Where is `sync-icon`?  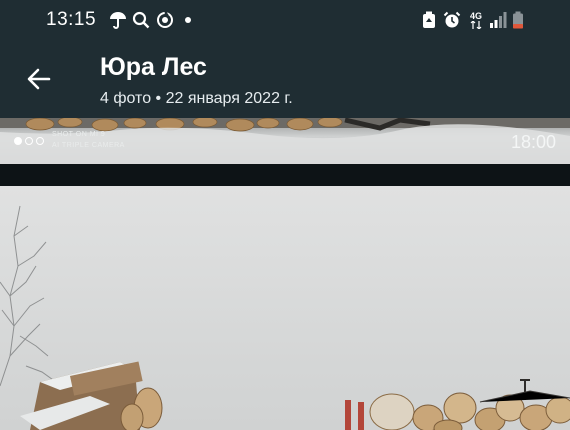 sync-icon is located at coordinates (165, 20).